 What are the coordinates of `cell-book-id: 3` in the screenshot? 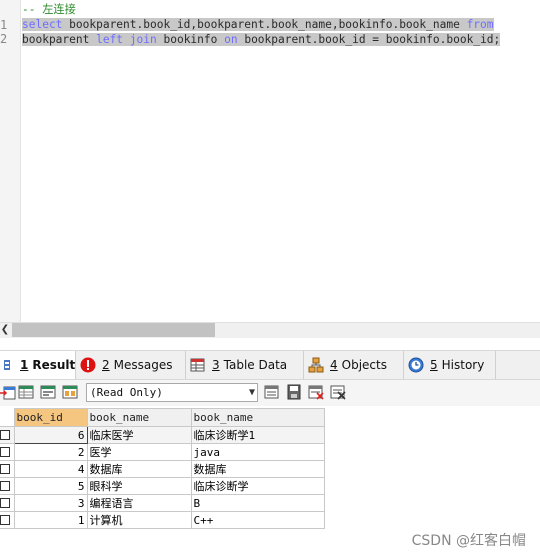 It's located at (50, 503).